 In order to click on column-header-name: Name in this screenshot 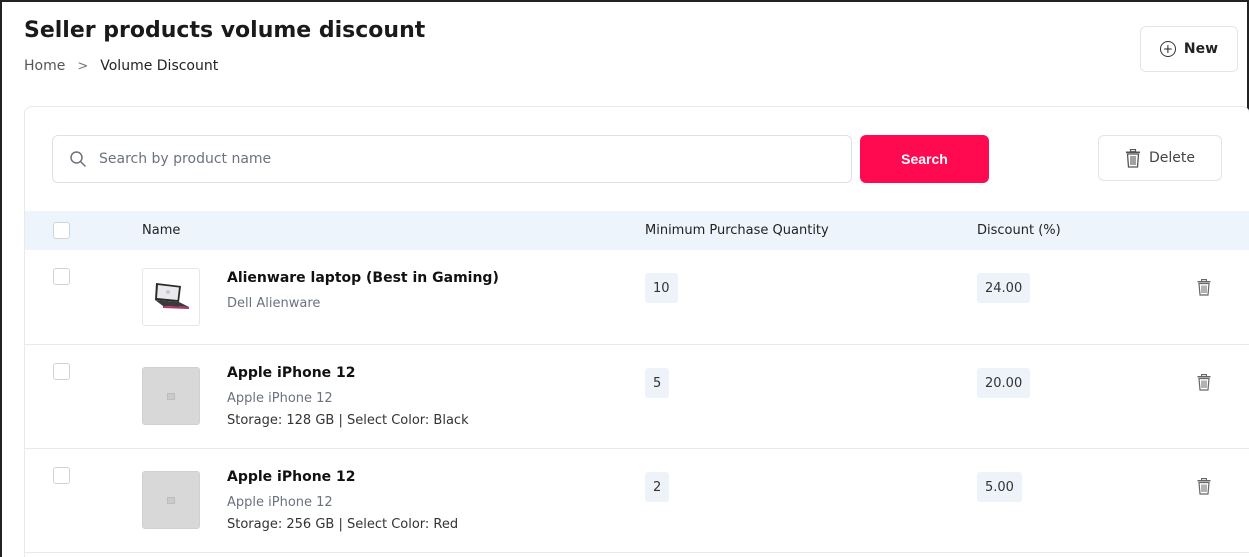, I will do `click(161, 230)`.